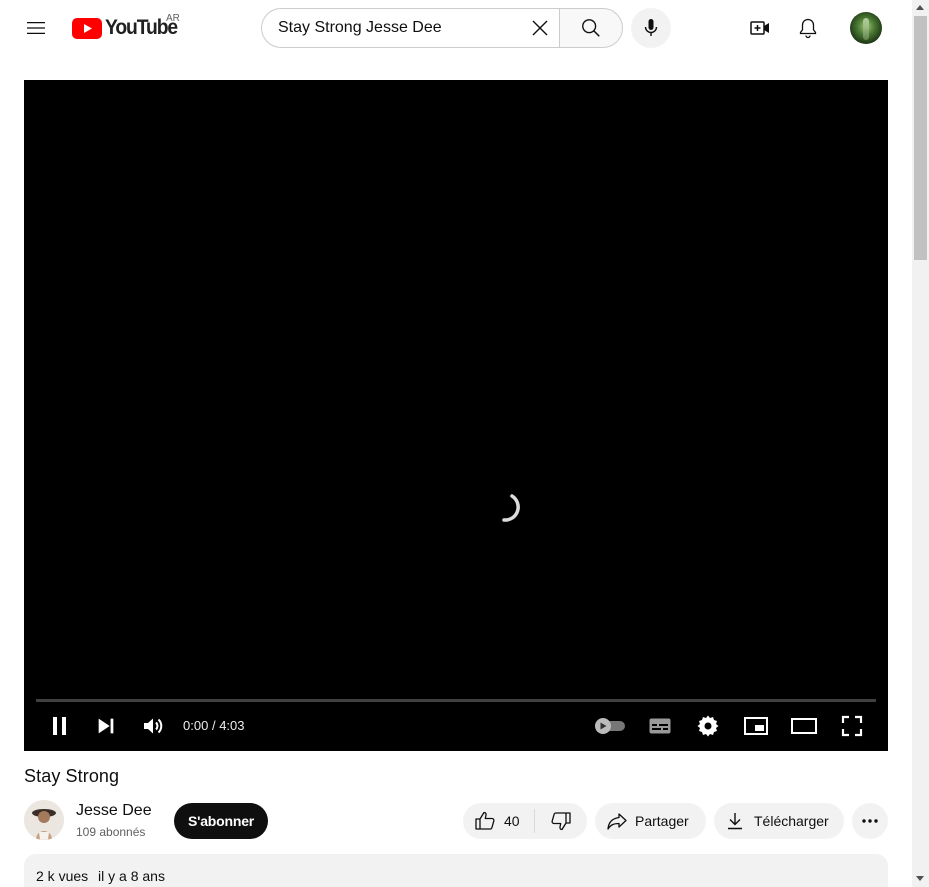 Image resolution: width=929 pixels, height=887 pixels. I want to click on fullscreen-icon, so click(852, 726).